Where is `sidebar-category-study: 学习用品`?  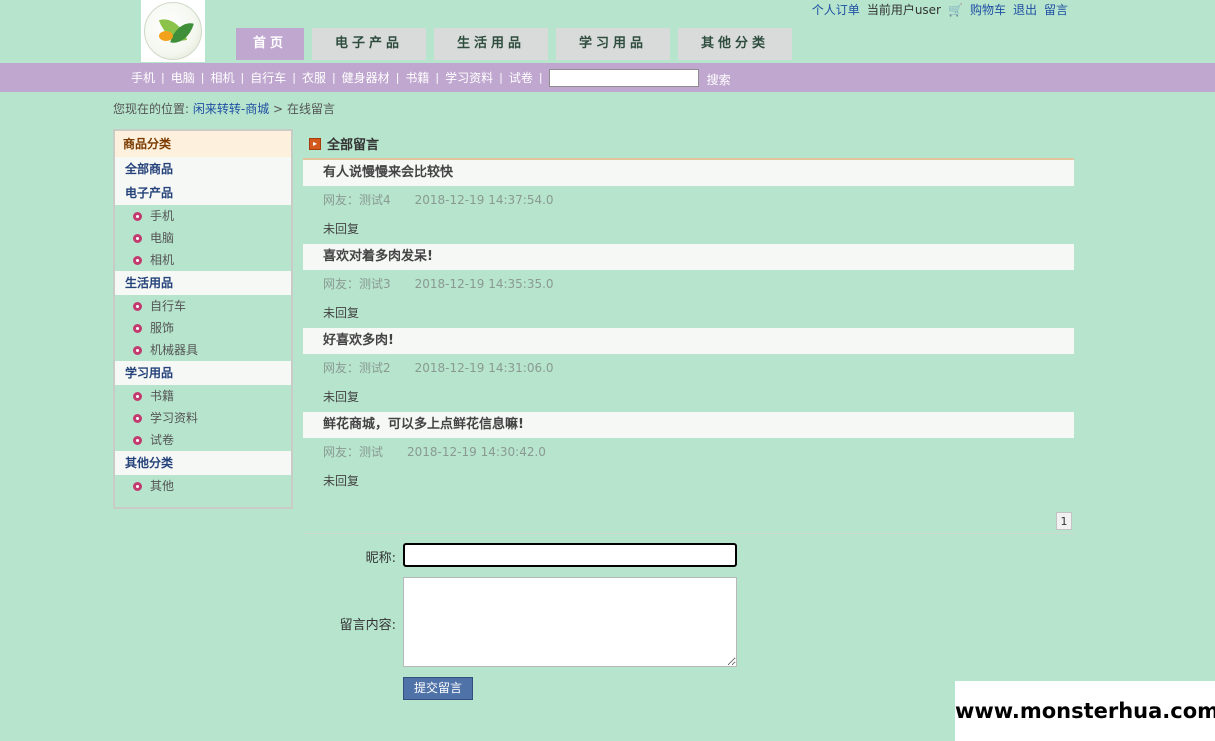
sidebar-category-study: 学习用品 is located at coordinates (203, 373).